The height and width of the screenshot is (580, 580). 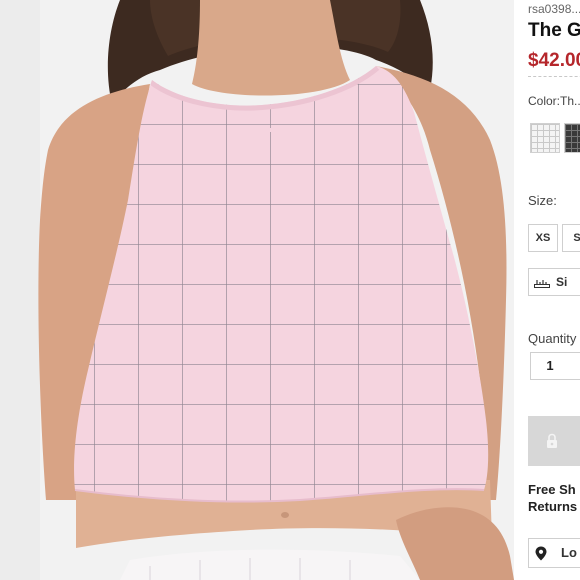 What do you see at coordinates (552, 489) in the screenshot?
I see `shipping-line-1: Free Sh` at bounding box center [552, 489].